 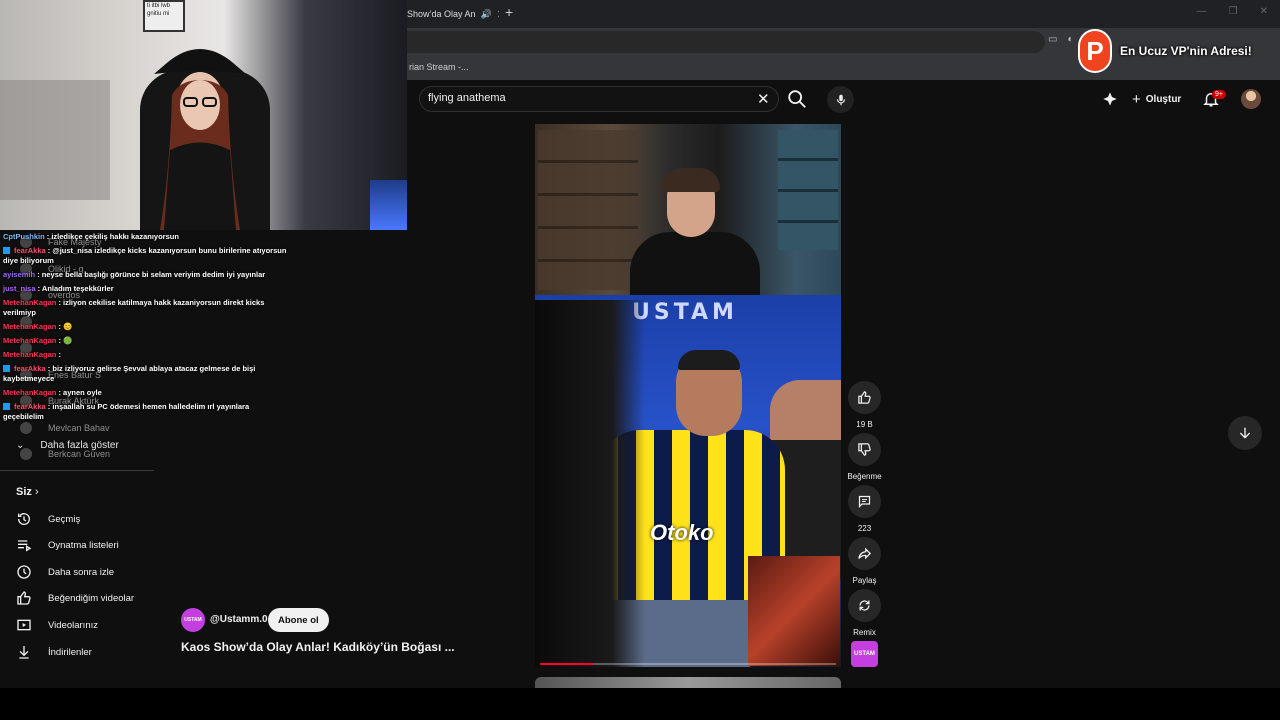 I want to click on share-button, so click(x=864, y=553).